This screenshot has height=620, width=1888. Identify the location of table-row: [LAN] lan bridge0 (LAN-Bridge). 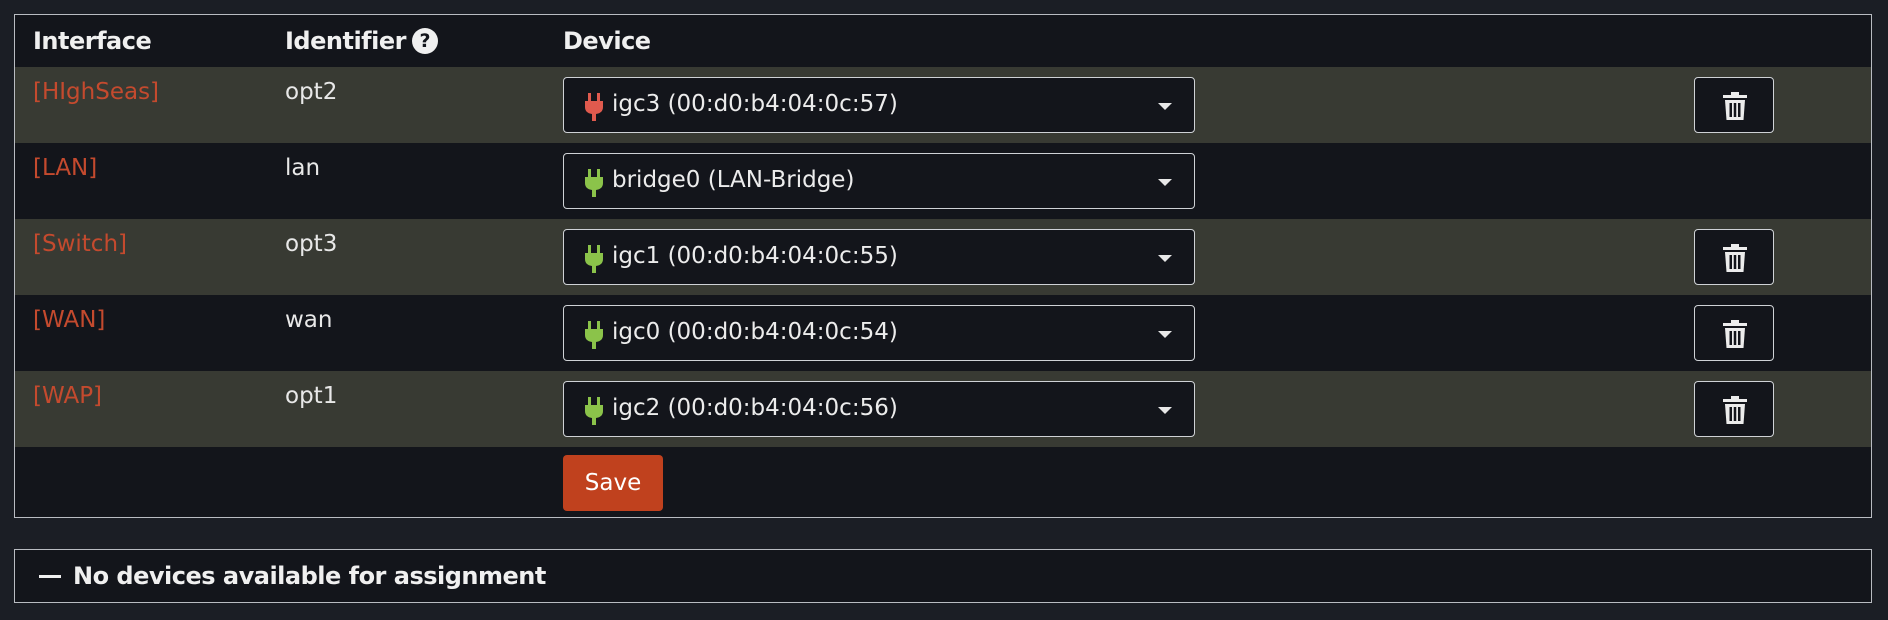
(943, 181).